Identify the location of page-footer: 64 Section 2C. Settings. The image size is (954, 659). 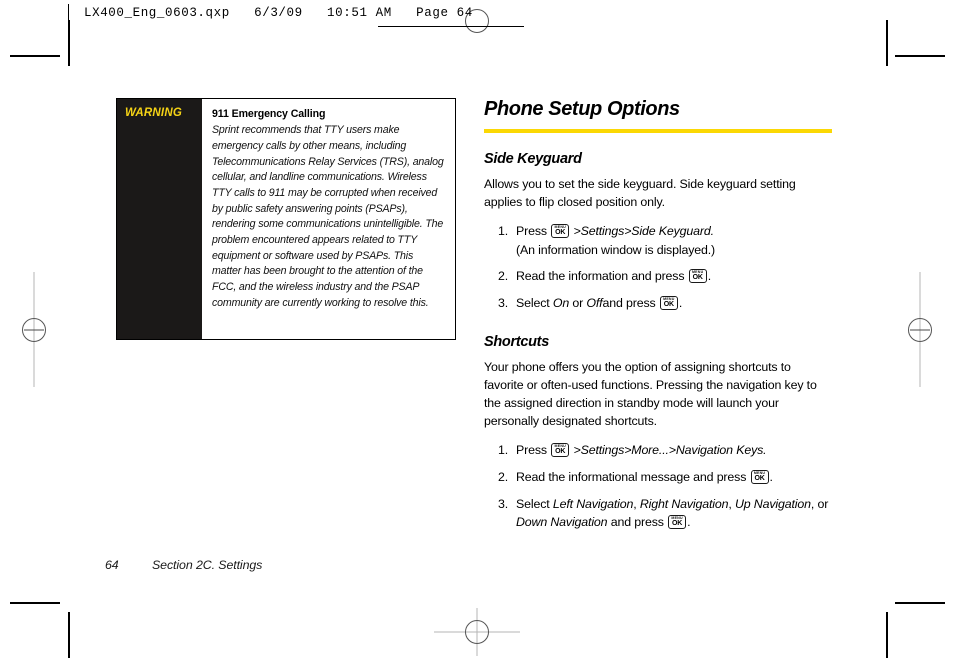
(183, 565).